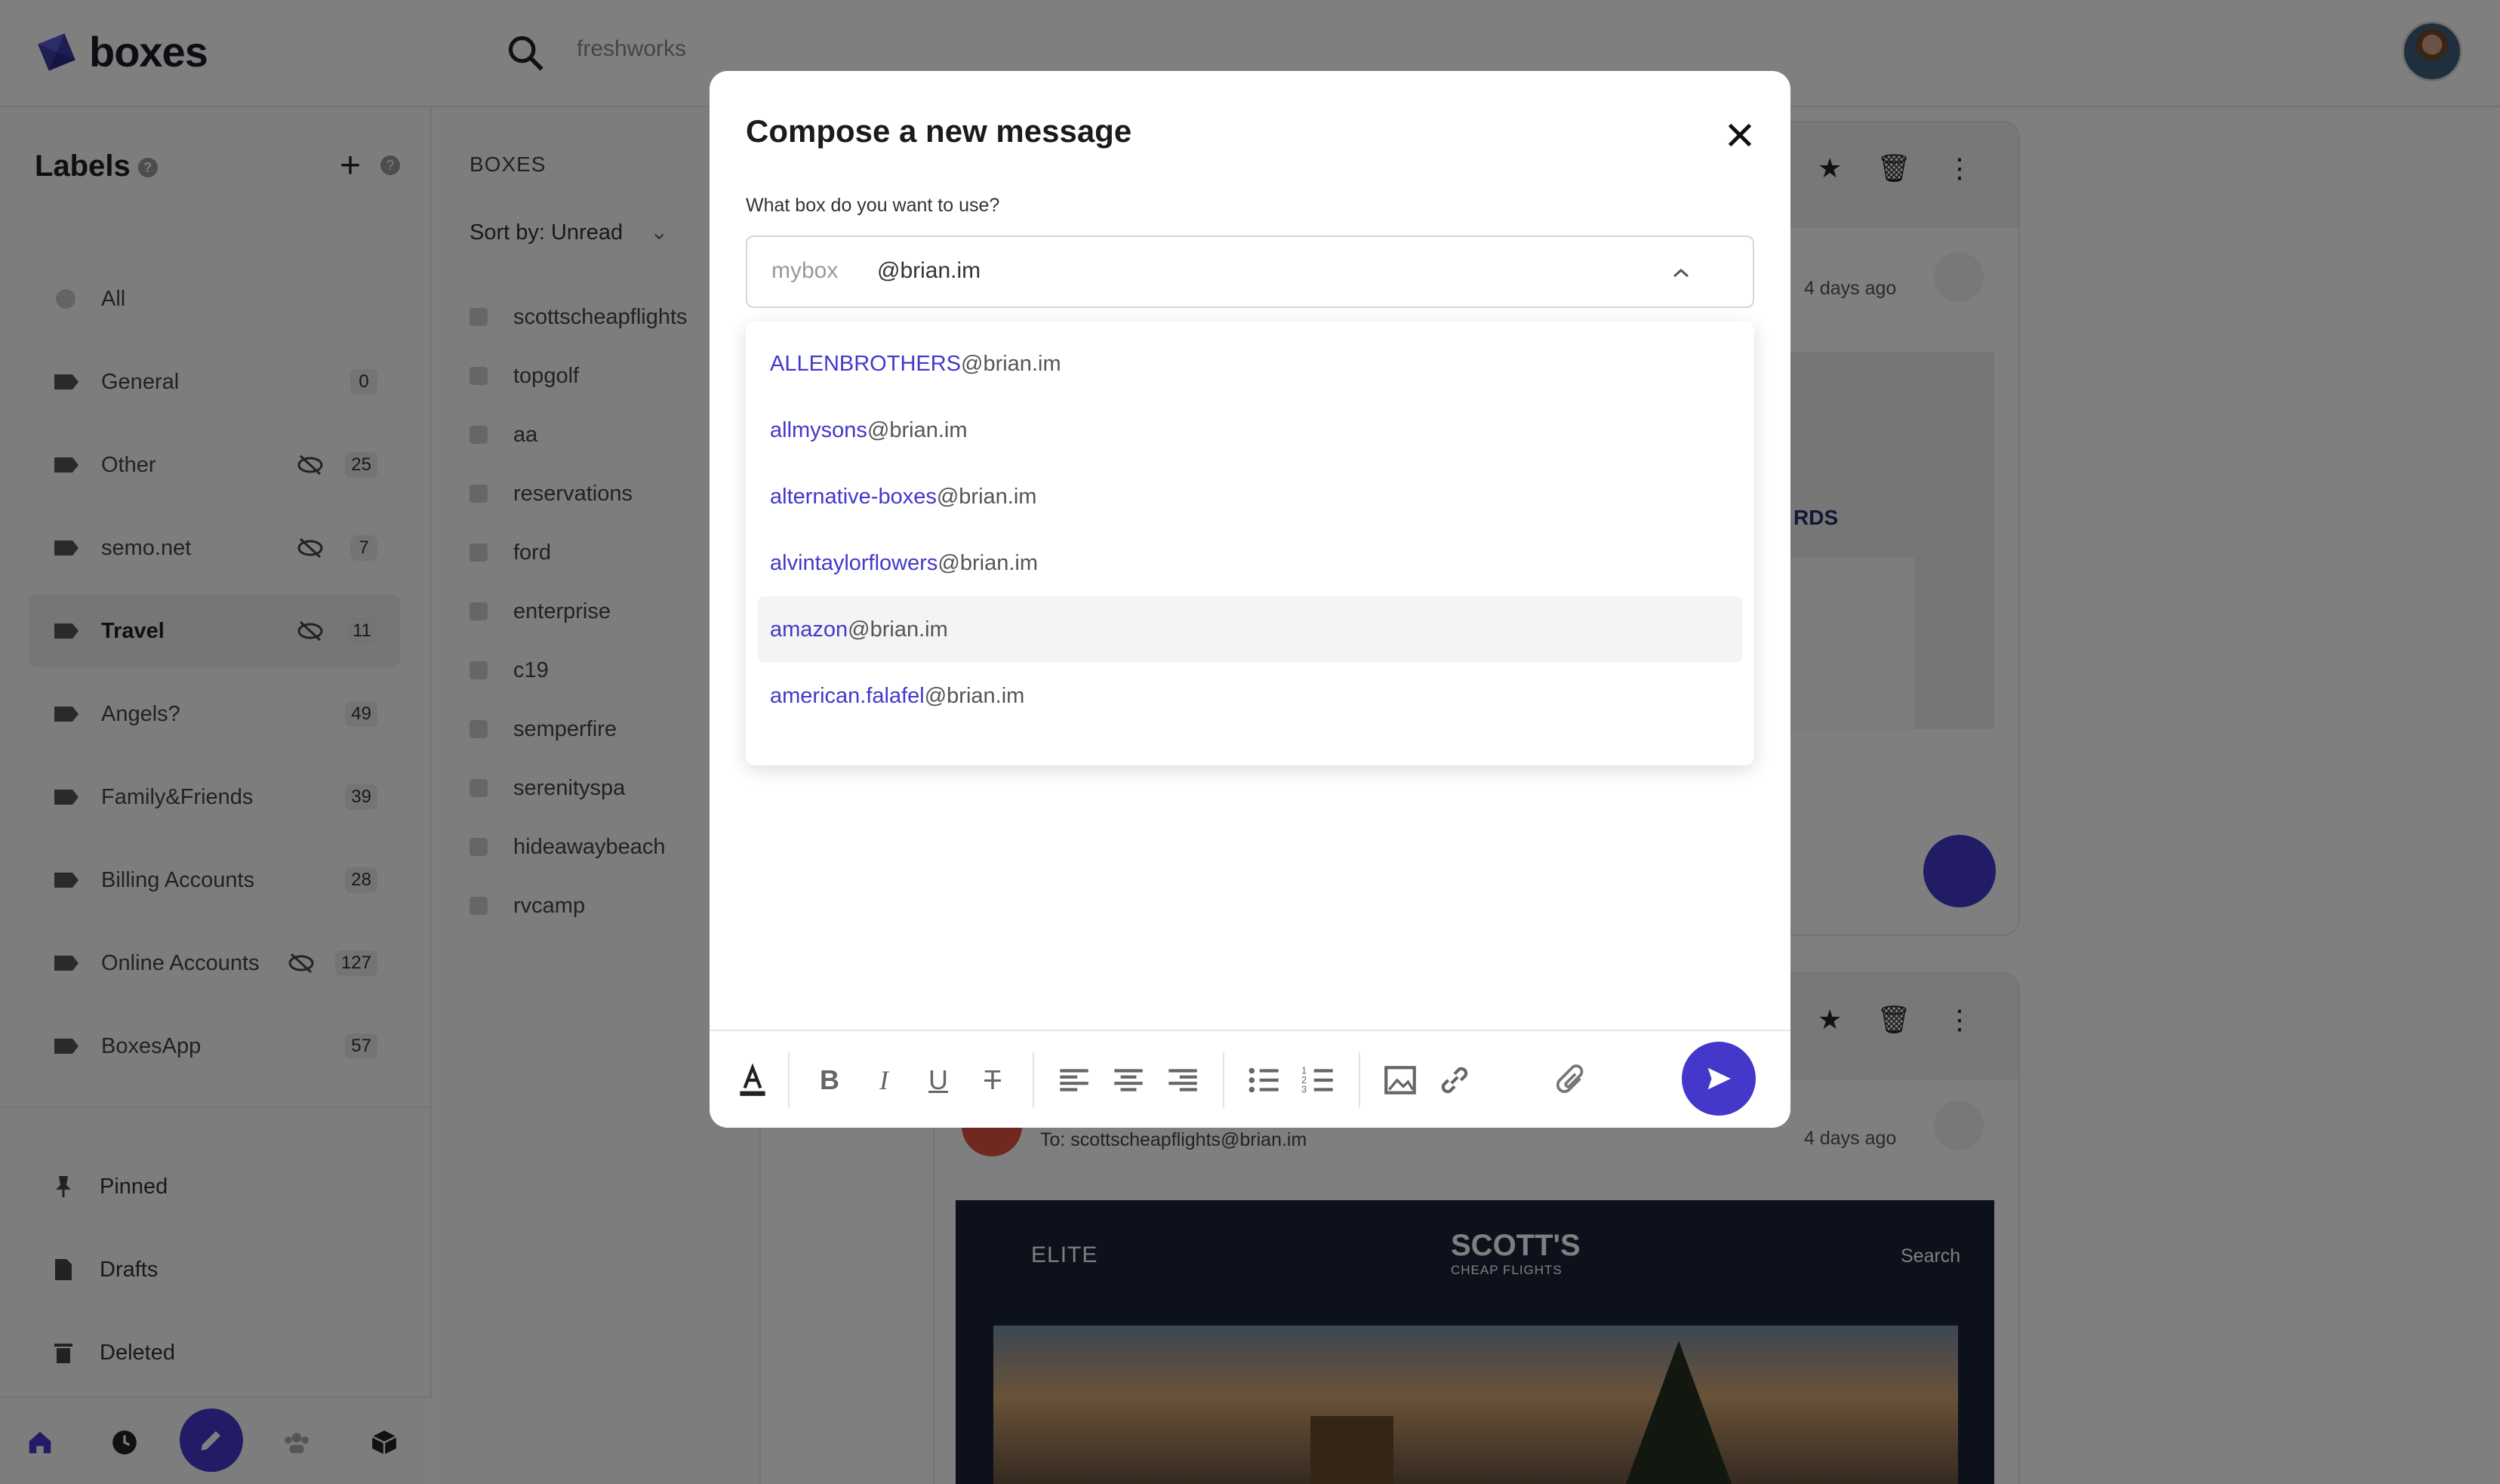 This screenshot has width=2500, height=1484. What do you see at coordinates (1250, 272) in the screenshot?
I see `box-select: mybox @brian.im` at bounding box center [1250, 272].